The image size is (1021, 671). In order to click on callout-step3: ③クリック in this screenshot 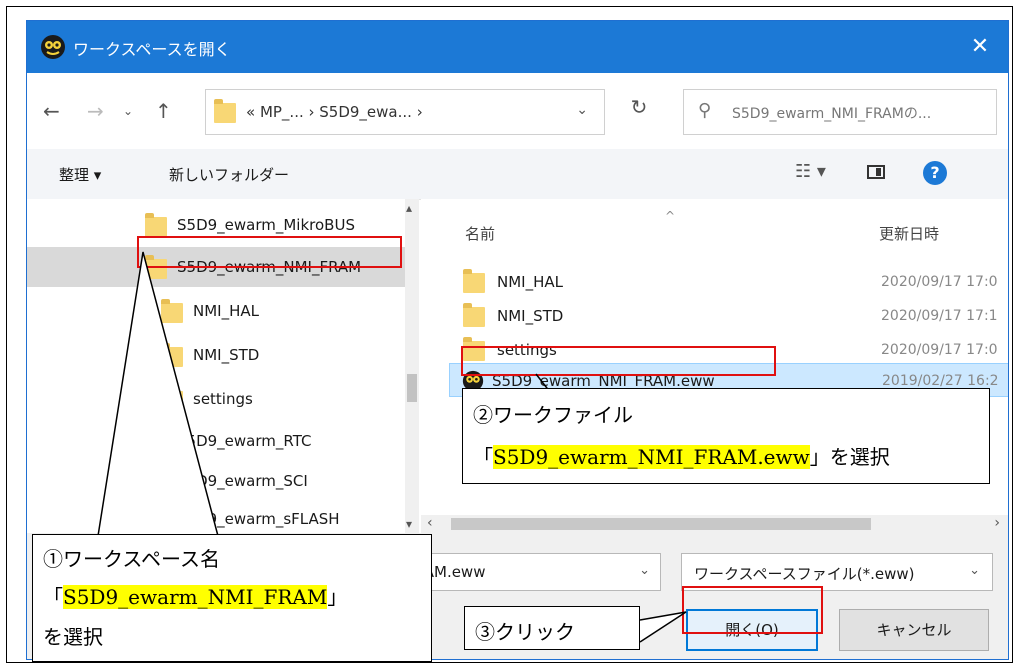, I will do `click(552, 628)`.